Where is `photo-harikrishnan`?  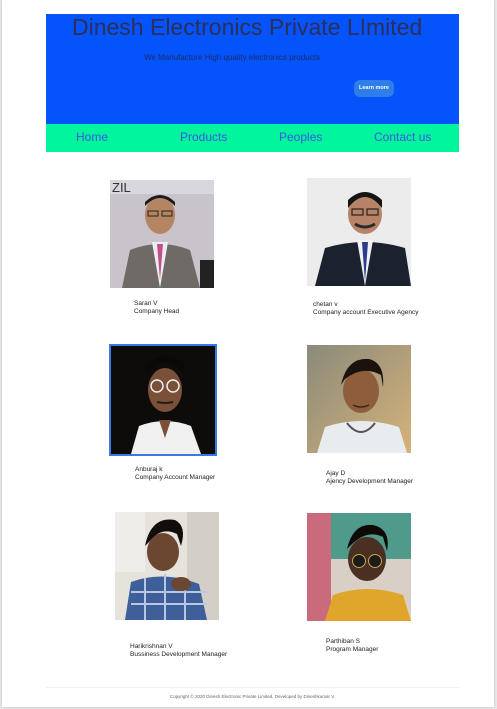 photo-harikrishnan is located at coordinates (167, 566).